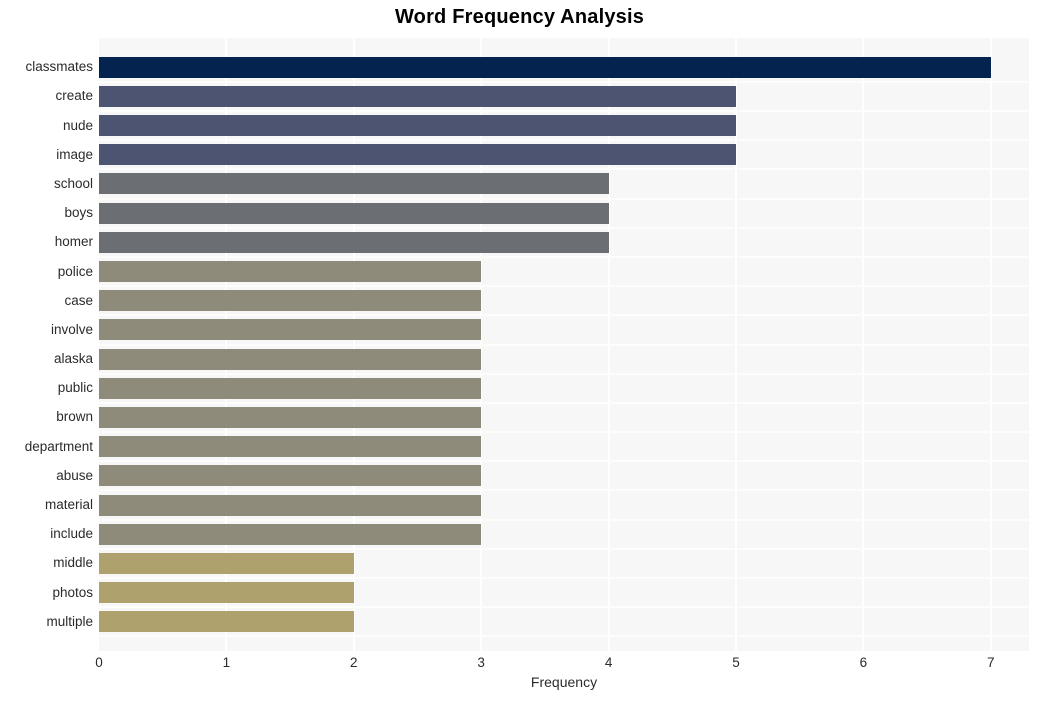  I want to click on y-tick-label: department, so click(58, 446).